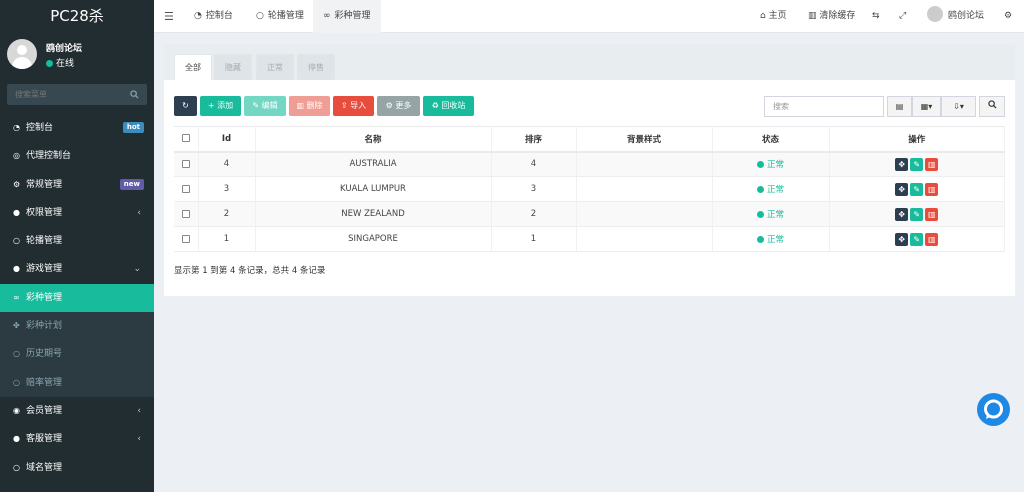  What do you see at coordinates (77, 326) in the screenshot?
I see `sidebar-item-lottery-plan: ✤ 彩种计划` at bounding box center [77, 326].